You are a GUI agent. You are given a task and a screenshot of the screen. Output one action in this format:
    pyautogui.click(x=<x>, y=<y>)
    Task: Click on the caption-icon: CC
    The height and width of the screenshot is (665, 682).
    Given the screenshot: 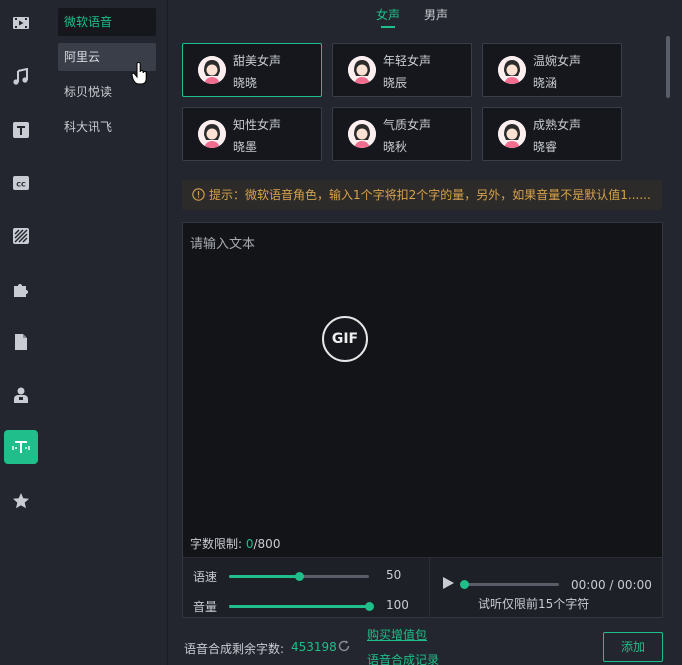 What is the action you would take?
    pyautogui.click(x=21, y=183)
    